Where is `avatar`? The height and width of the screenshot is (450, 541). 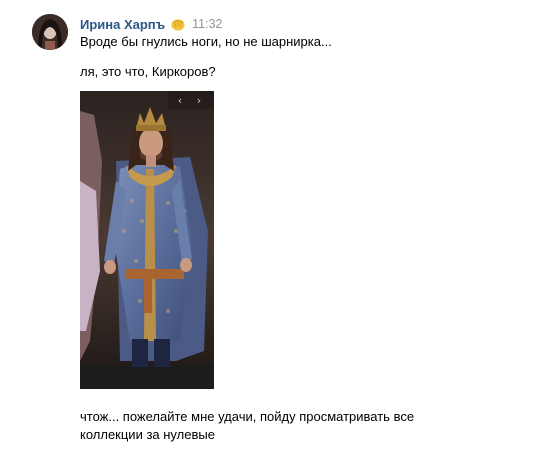 avatar is located at coordinates (50, 32).